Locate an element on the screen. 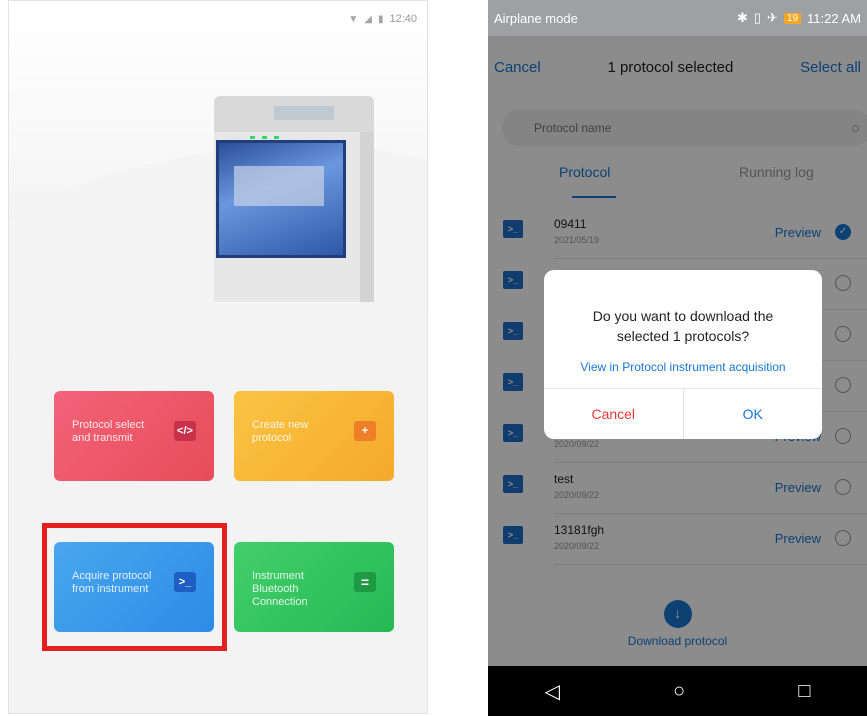 This screenshot has height=716, width=867. wifi-icon: ▼ is located at coordinates (353, 19).